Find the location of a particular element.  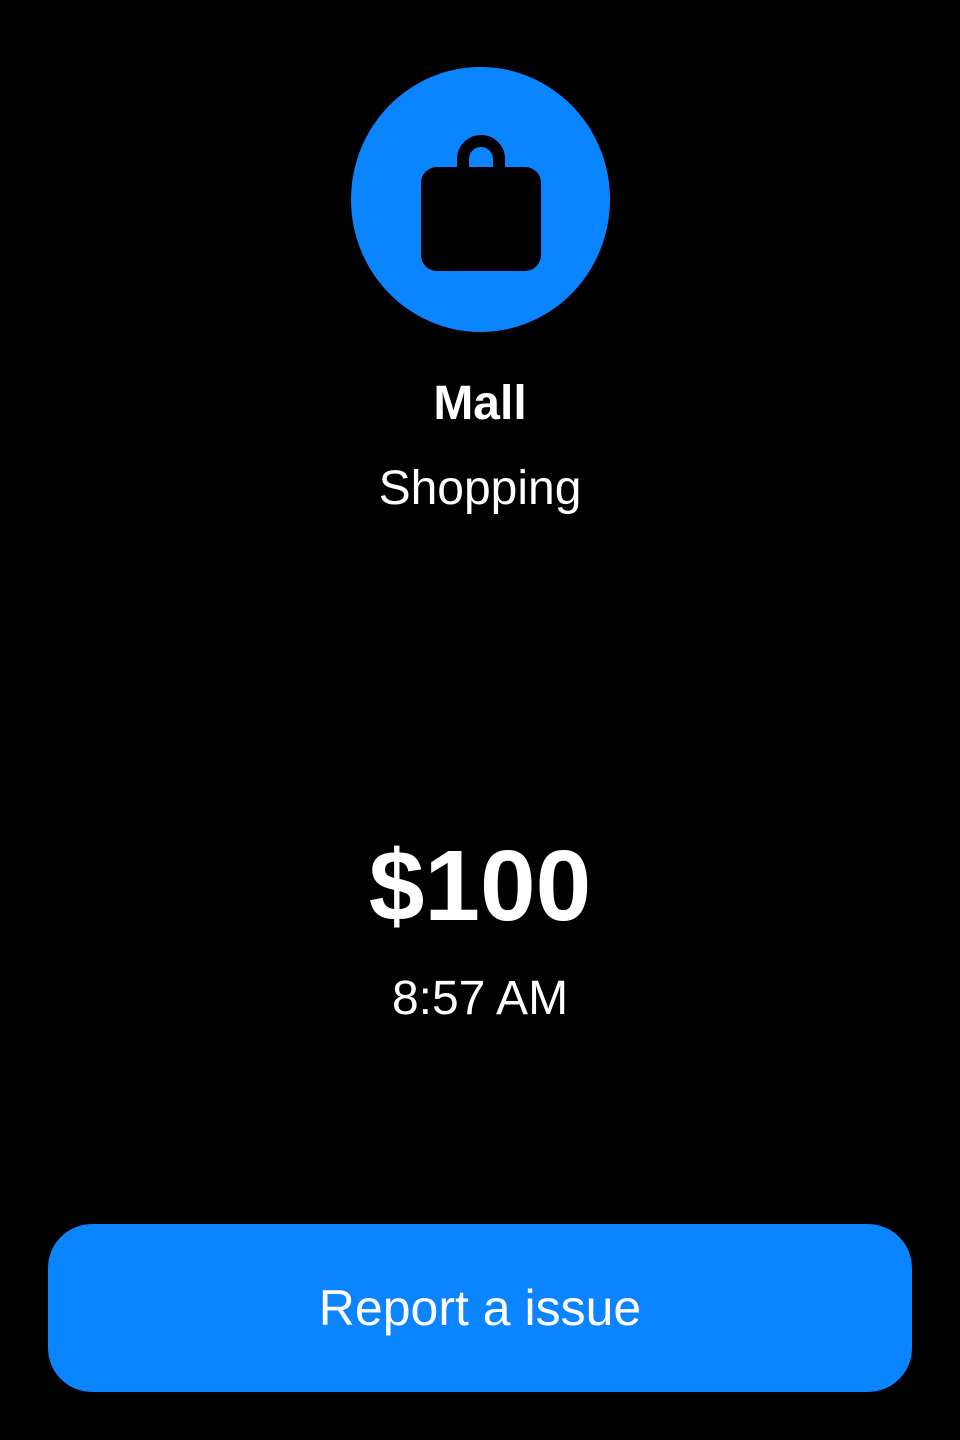

shopping-bag-icon is located at coordinates (480, 202).